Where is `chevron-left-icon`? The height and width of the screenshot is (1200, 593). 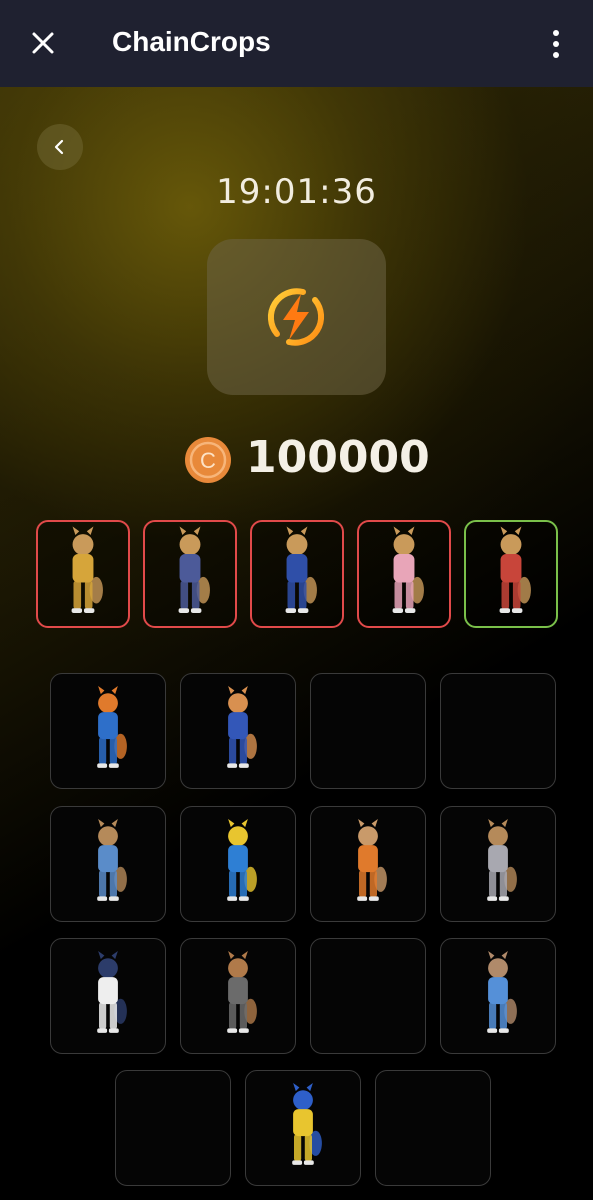
chevron-left-icon is located at coordinates (59, 147).